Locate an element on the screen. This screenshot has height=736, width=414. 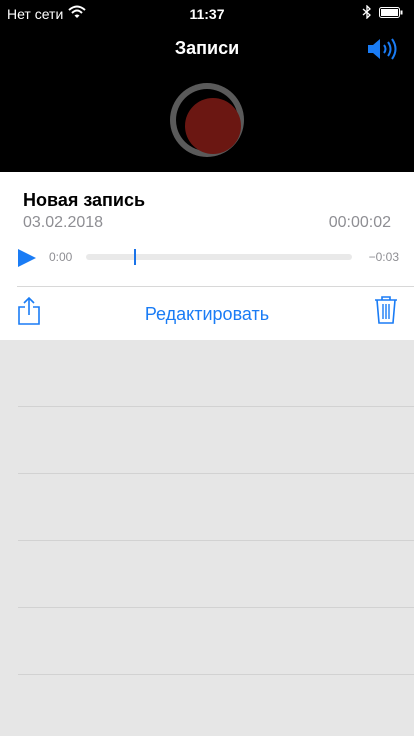
status-bar: Нет сети 11:37 is located at coordinates (207, 13).